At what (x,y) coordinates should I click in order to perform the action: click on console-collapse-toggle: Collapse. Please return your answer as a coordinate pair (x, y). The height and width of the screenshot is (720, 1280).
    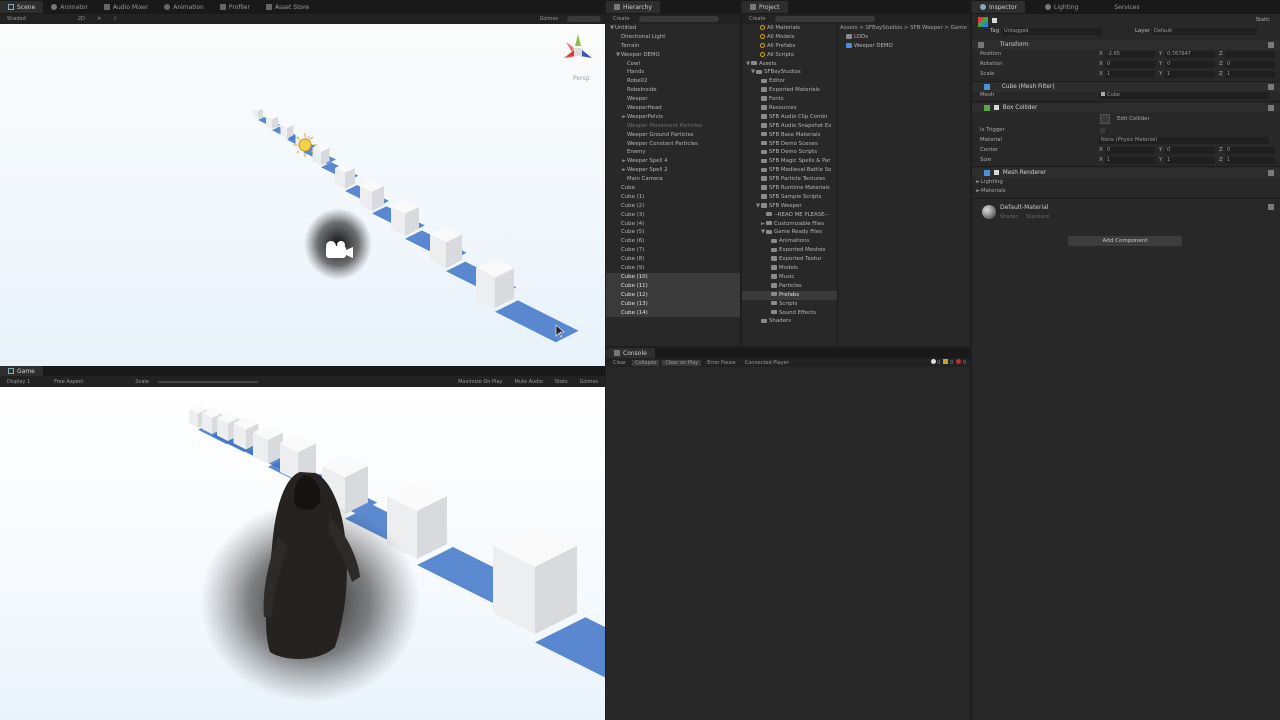
    Looking at the image, I should click on (646, 362).